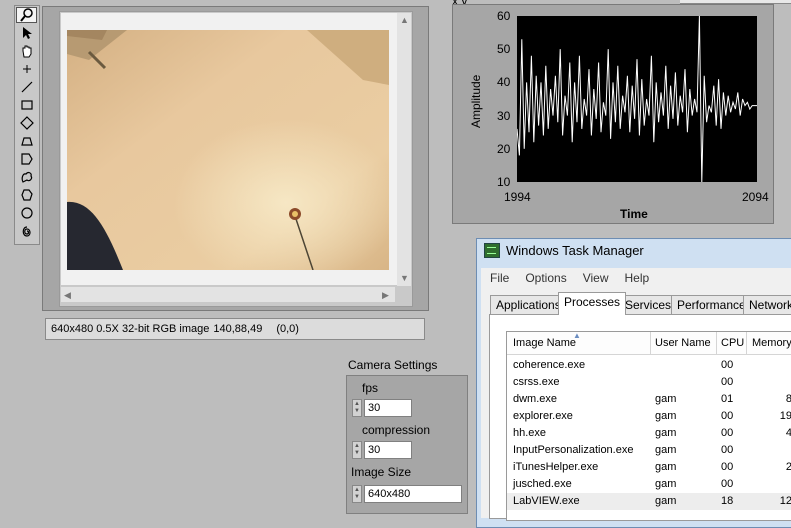  Describe the element at coordinates (67, 295) in the screenshot. I see `scroll-left-icon: ◀` at that location.